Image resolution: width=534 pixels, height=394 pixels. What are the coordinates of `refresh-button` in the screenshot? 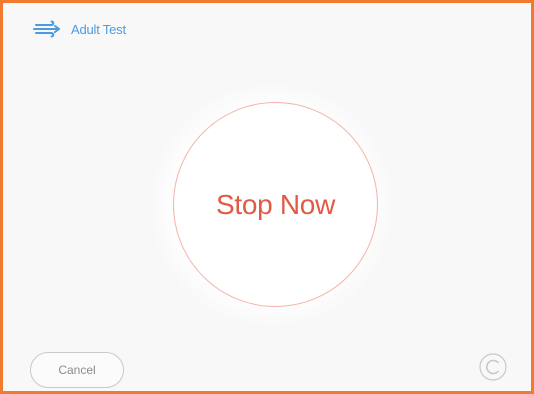 It's located at (493, 369).